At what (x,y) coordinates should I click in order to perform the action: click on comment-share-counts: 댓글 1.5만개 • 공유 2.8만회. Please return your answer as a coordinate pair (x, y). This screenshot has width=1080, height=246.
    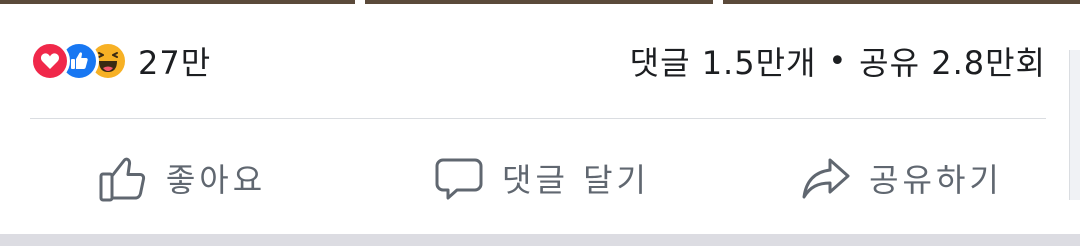
    Looking at the image, I should click on (838, 61).